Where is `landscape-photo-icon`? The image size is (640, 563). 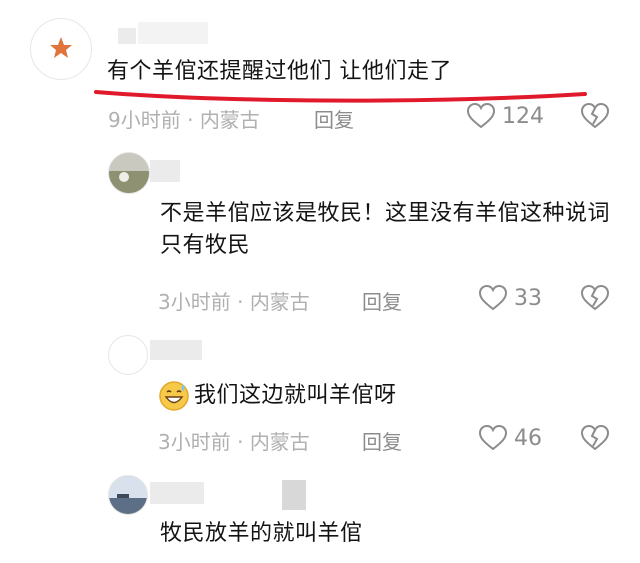
landscape-photo-icon is located at coordinates (129, 173).